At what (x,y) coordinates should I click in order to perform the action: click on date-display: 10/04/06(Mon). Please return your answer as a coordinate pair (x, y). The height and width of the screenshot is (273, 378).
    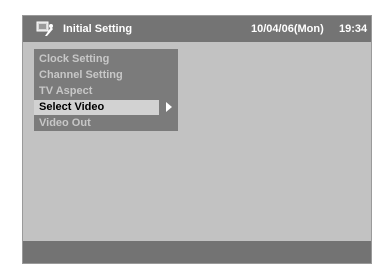
    Looking at the image, I should click on (287, 29).